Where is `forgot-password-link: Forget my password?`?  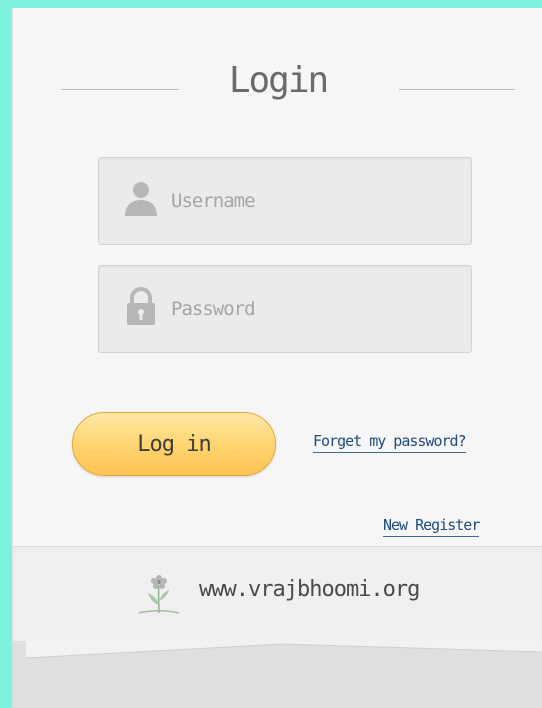
forgot-password-link: Forget my password? is located at coordinates (390, 442).